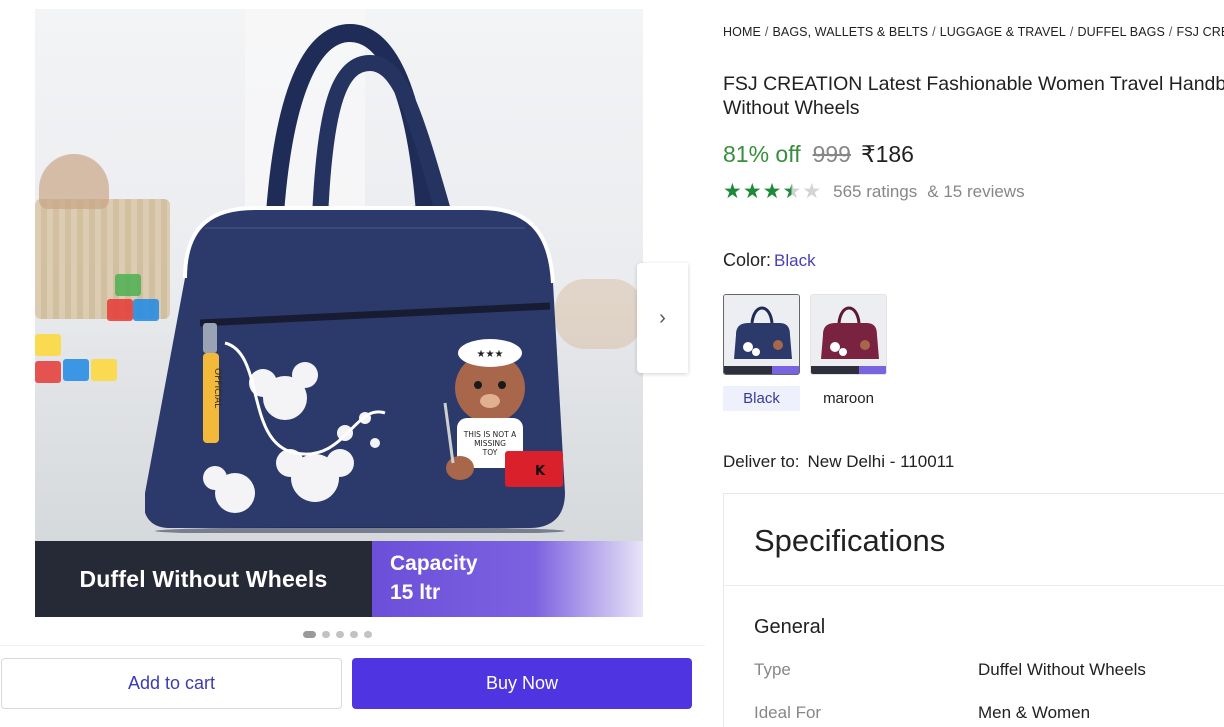  I want to click on color-swatch-black, so click(761, 334).